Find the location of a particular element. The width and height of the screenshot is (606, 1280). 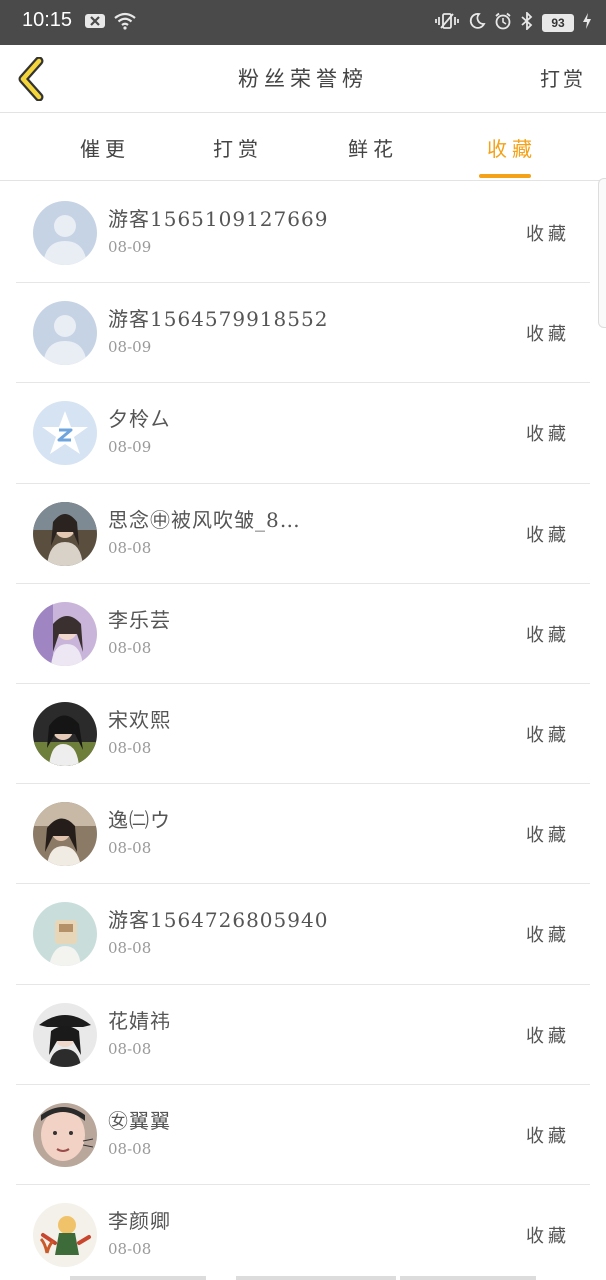

status-time: 10:15 is located at coordinates (47, 20).